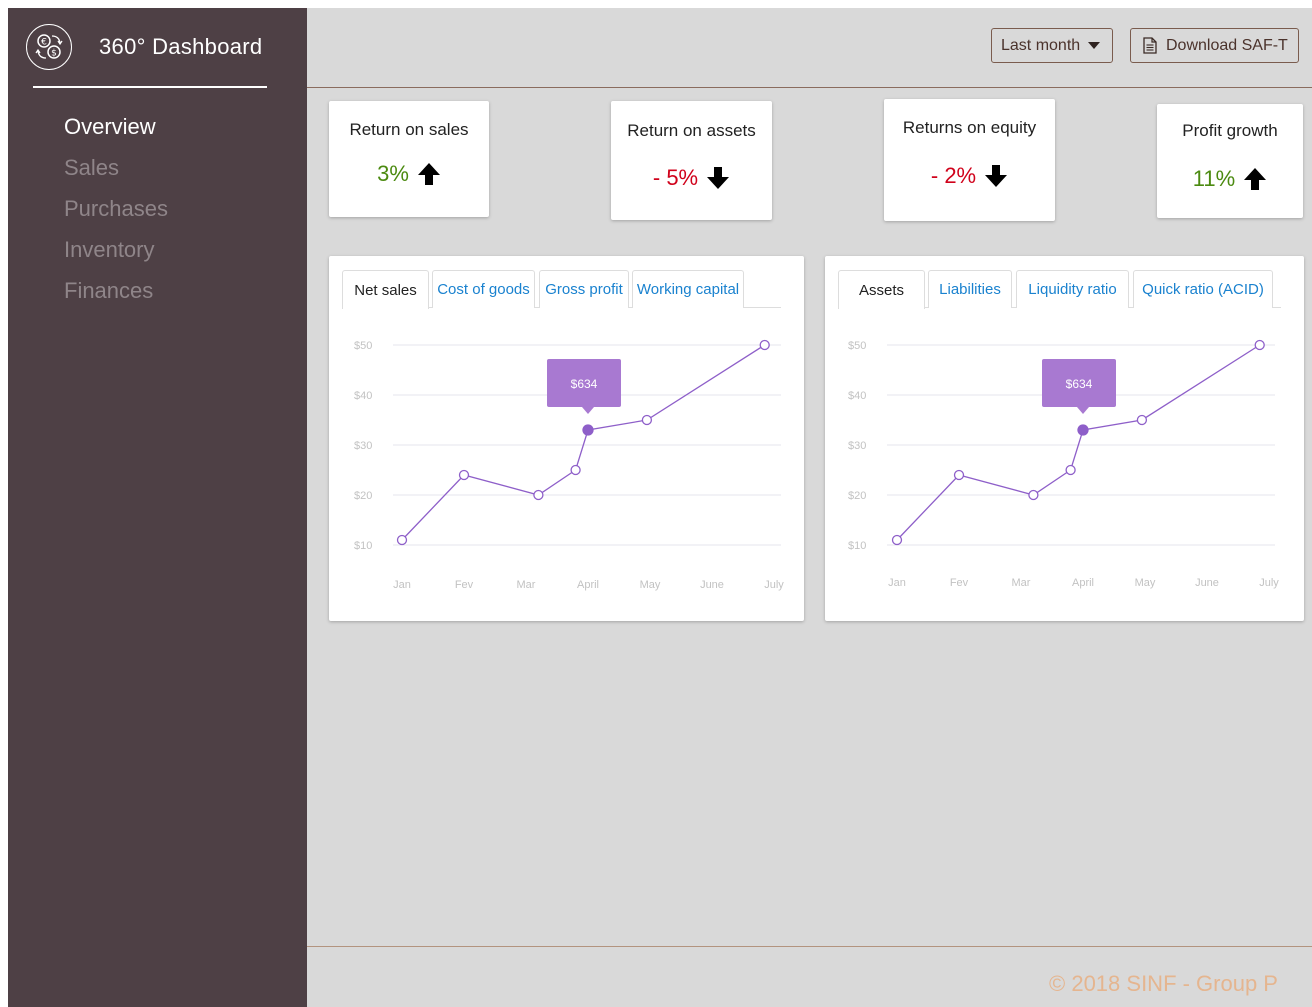 This screenshot has height=1007, width=1312. What do you see at coordinates (953, 175) in the screenshot?
I see `kpi-value-text: - 2%` at bounding box center [953, 175].